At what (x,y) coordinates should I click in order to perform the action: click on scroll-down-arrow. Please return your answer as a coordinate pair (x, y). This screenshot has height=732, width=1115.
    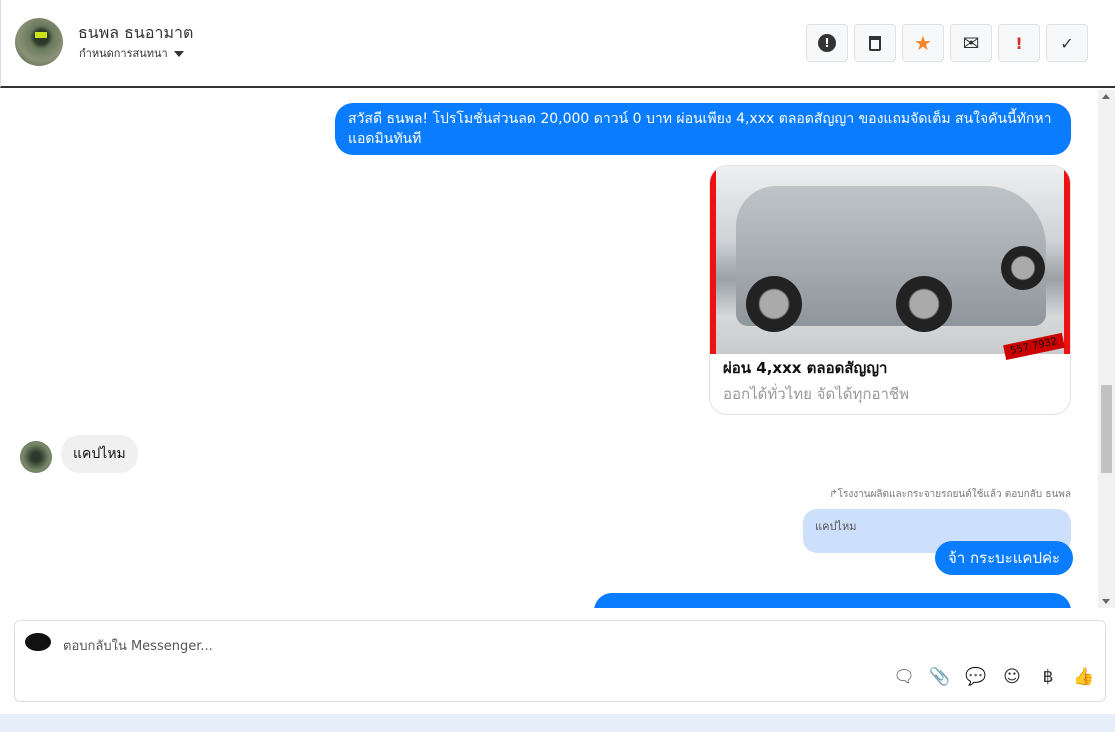
    Looking at the image, I should click on (1106, 601).